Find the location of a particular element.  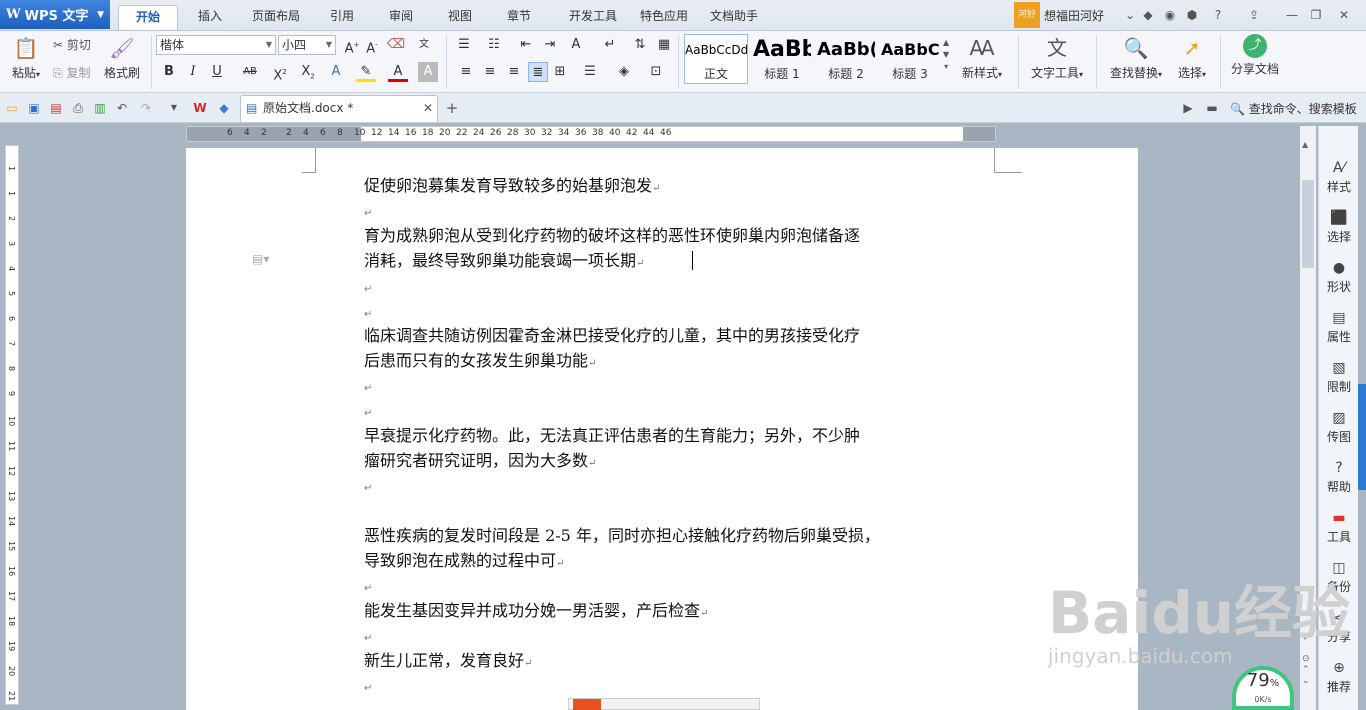

search-command-box: 🔍 查找命令、搜索模板 is located at coordinates (1293, 108).